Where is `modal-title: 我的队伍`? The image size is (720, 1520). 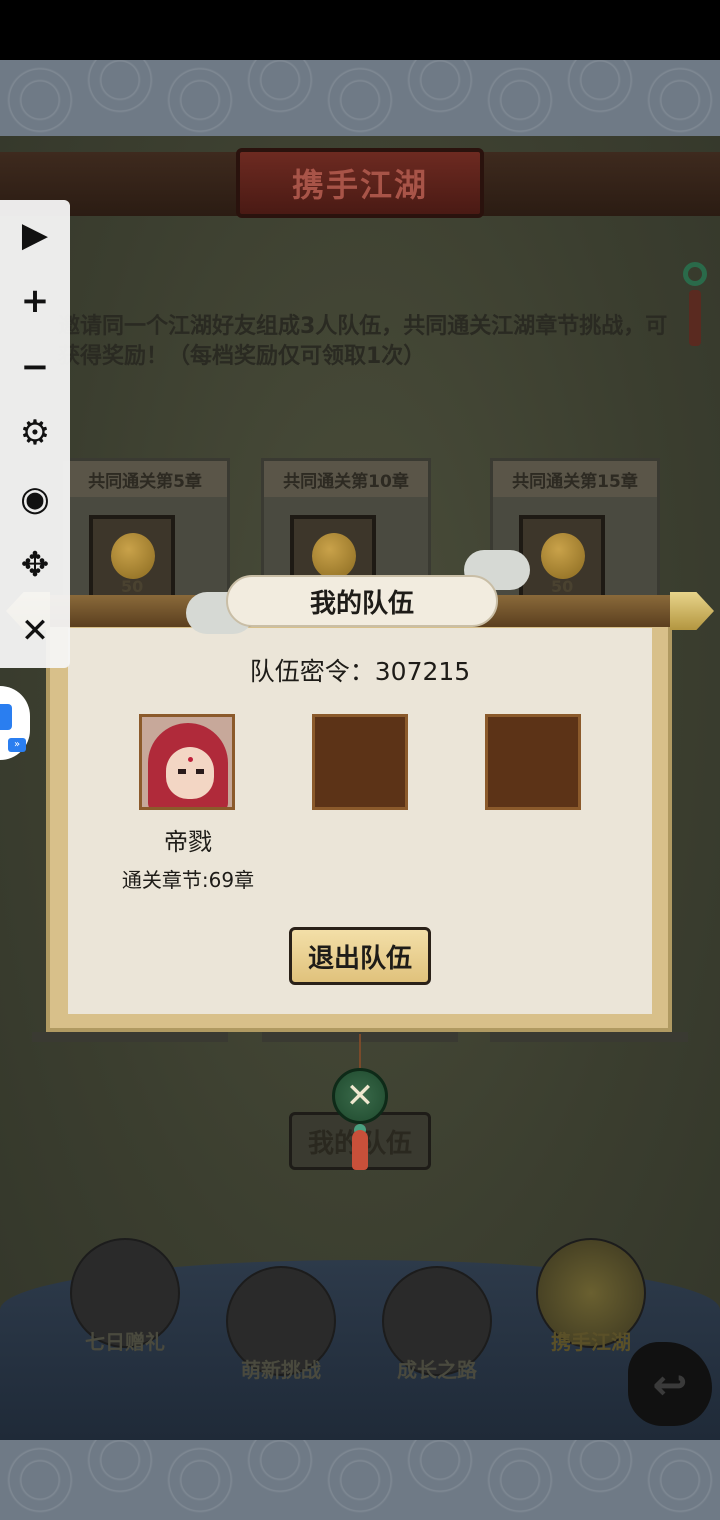 modal-title: 我的队伍 is located at coordinates (361, 603).